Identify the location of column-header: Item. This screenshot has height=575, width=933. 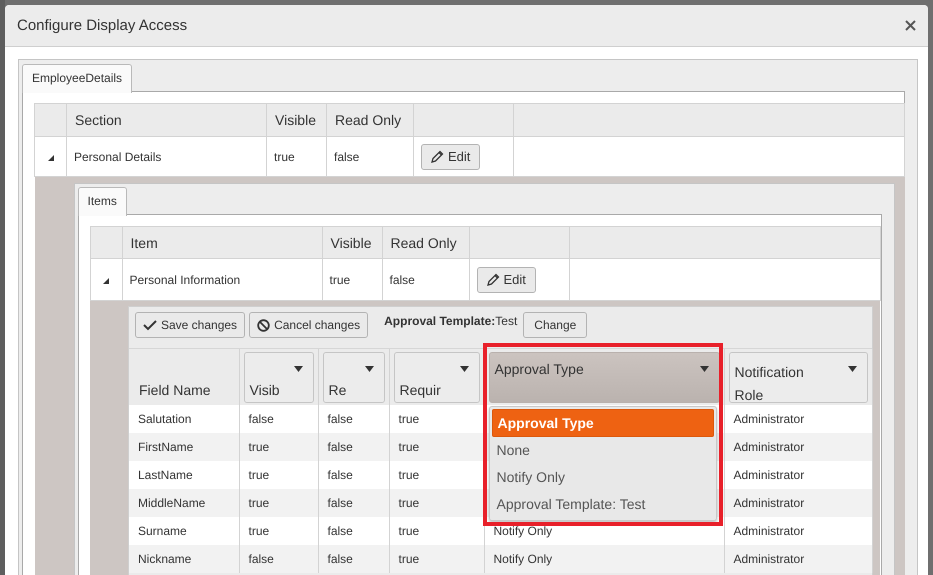
(144, 242).